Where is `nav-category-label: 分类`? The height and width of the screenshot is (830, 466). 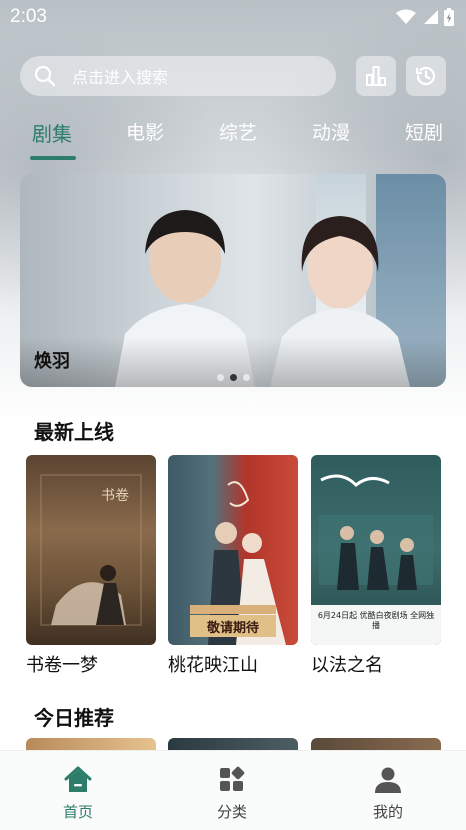 nav-category-label: 分类 is located at coordinates (231, 812).